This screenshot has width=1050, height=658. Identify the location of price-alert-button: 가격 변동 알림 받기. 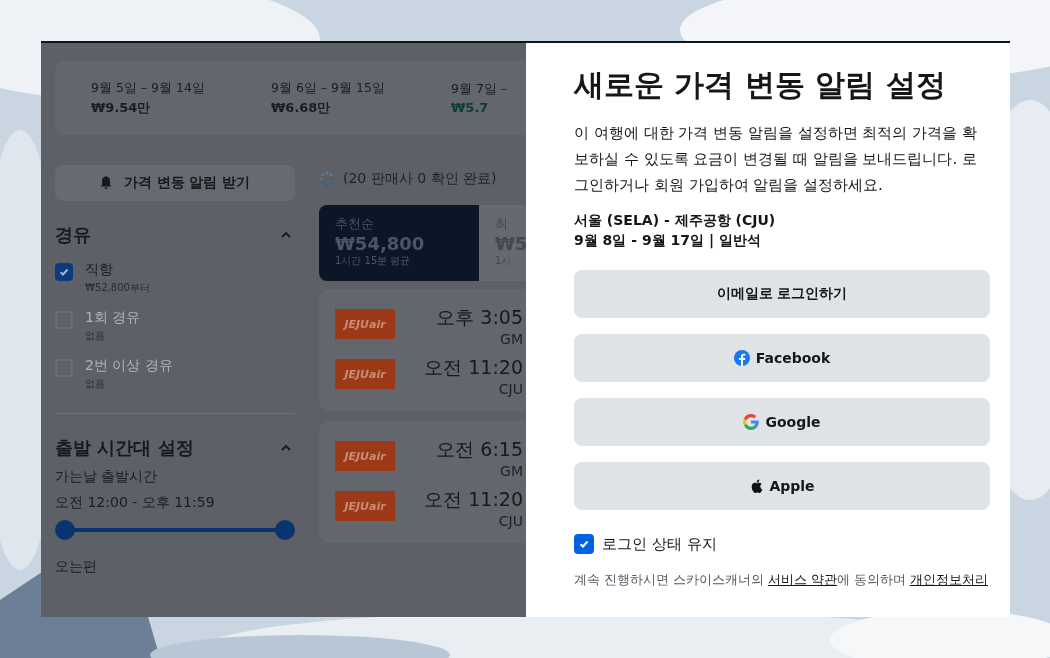
(175, 183).